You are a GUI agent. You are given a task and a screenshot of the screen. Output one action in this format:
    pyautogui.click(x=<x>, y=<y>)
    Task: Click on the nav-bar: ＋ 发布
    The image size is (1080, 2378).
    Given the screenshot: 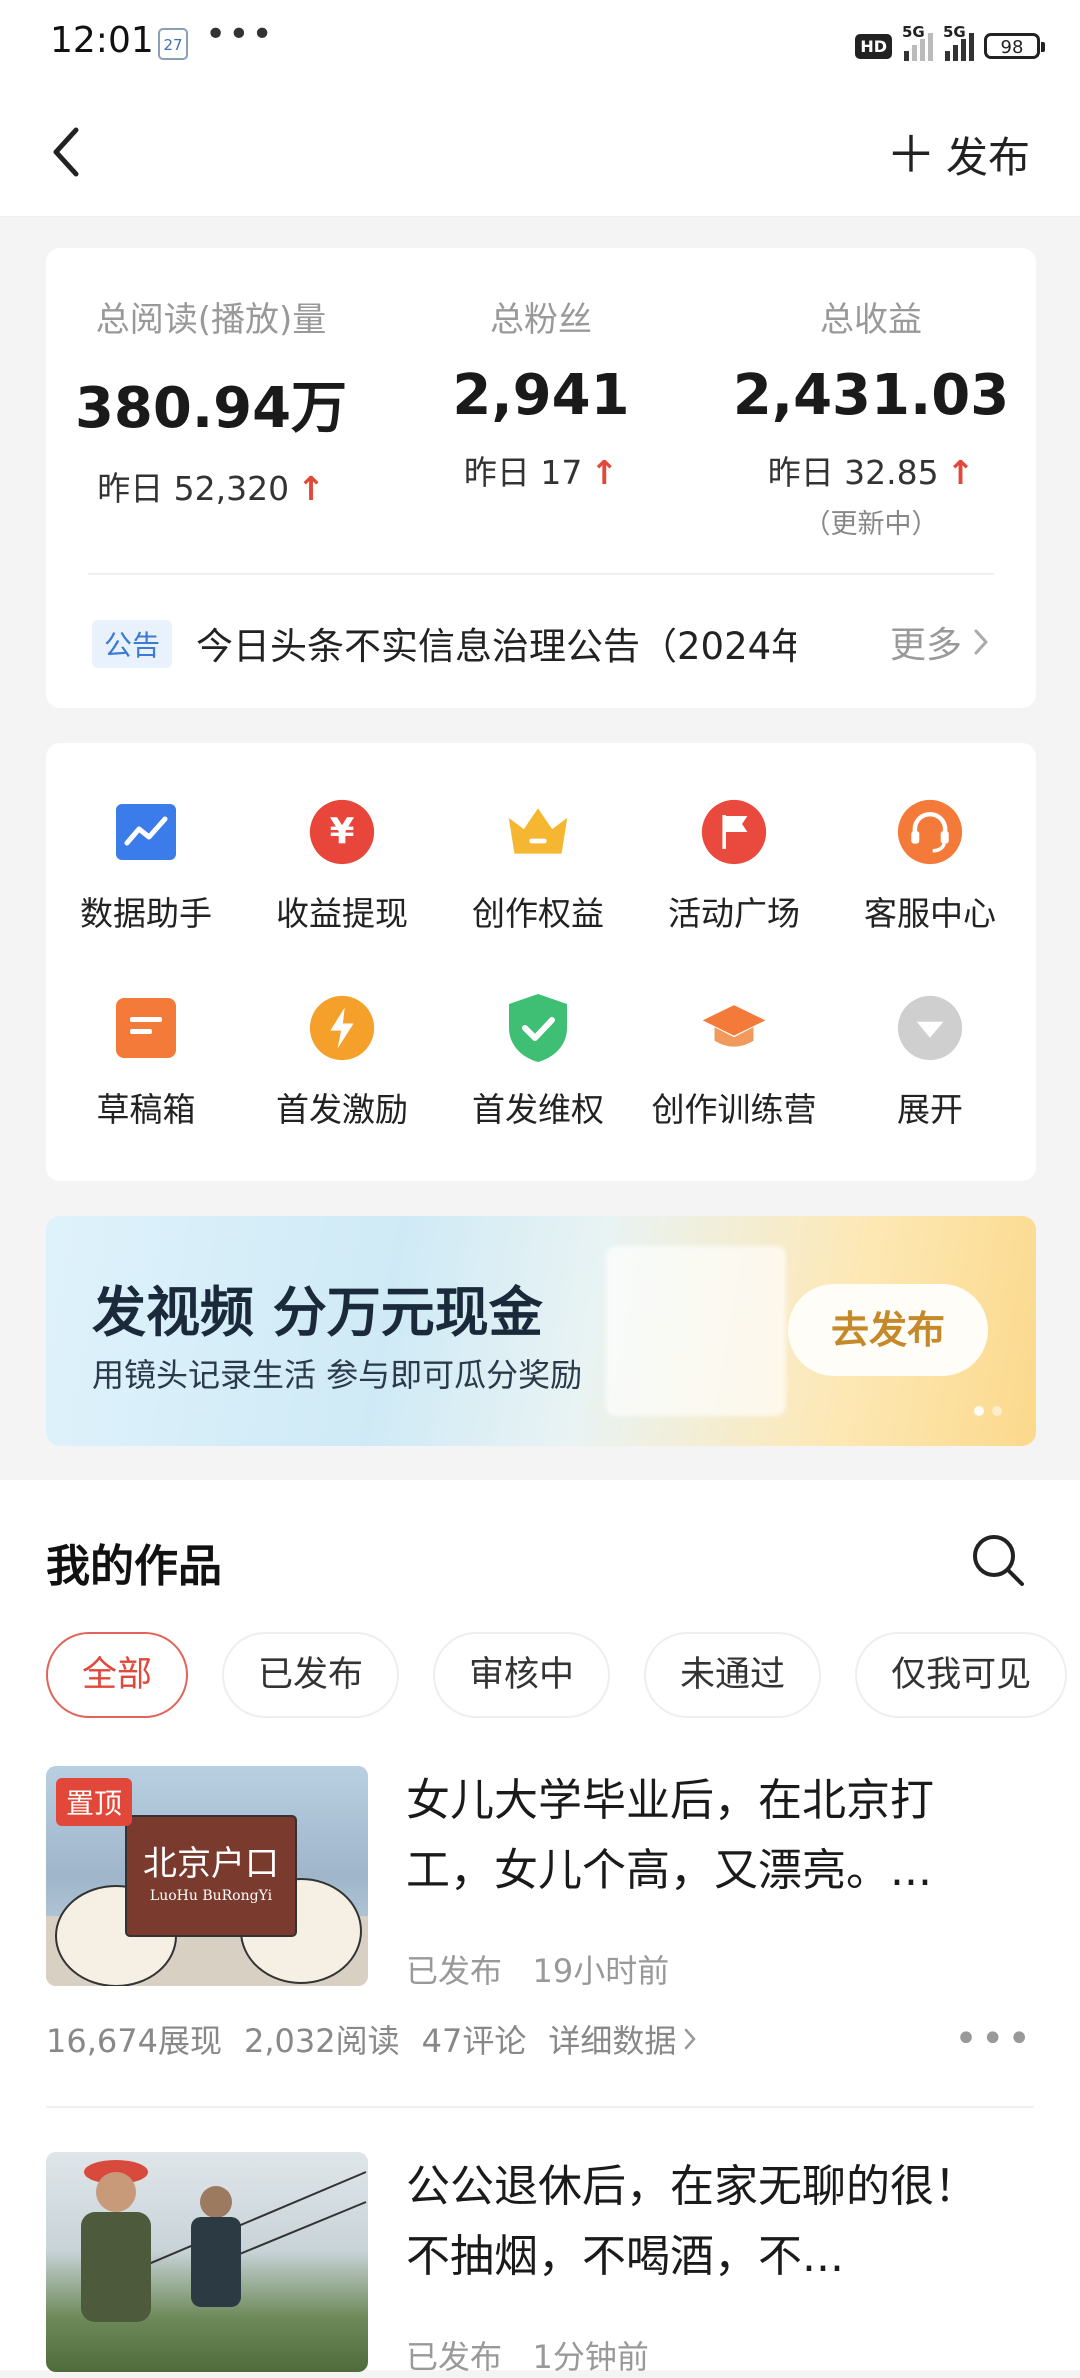 What is the action you would take?
    pyautogui.click(x=540, y=154)
    